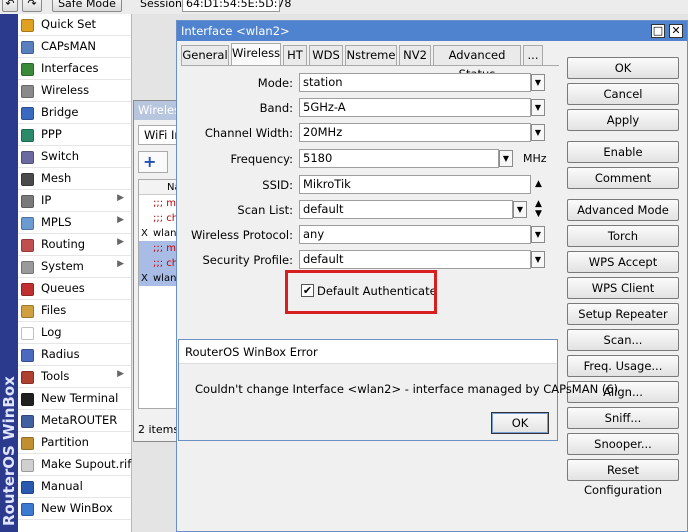  I want to click on mode-select: station, so click(415, 82).